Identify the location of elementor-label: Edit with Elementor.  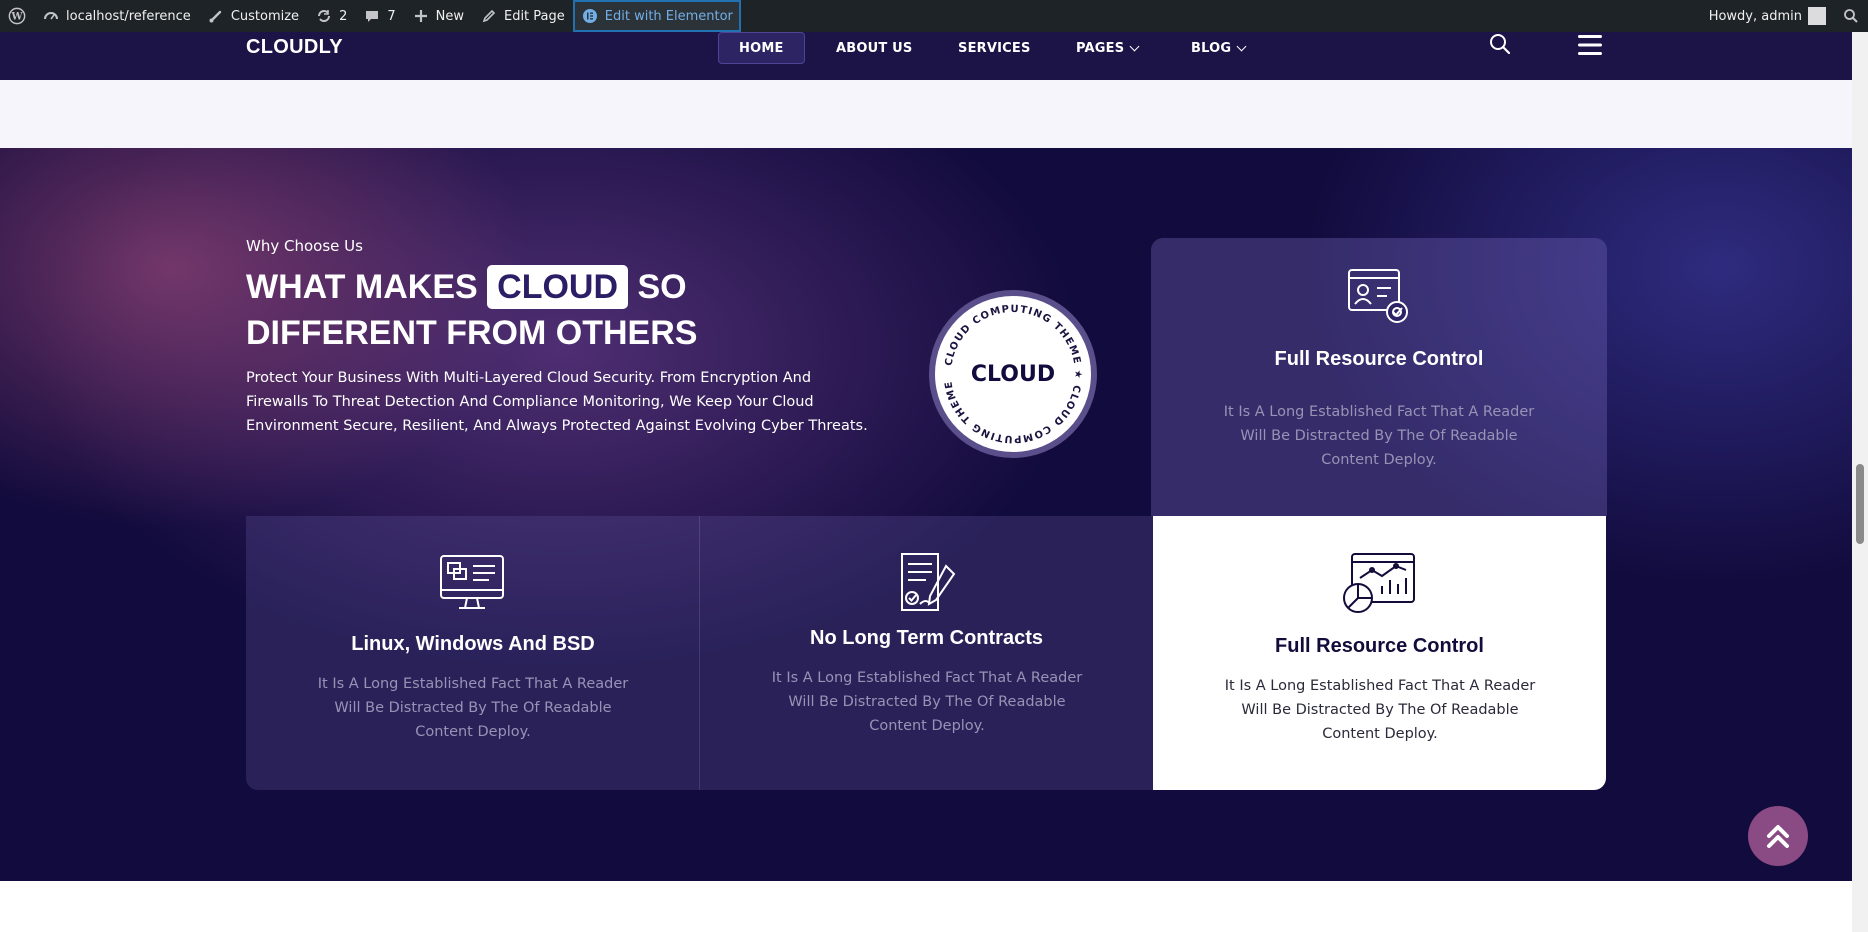
(668, 16).